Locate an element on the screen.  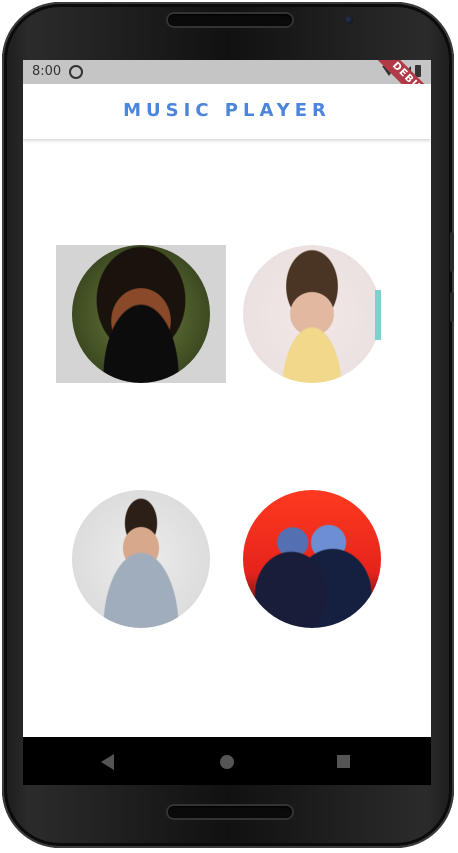
android-nav-bar is located at coordinates (227, 761).